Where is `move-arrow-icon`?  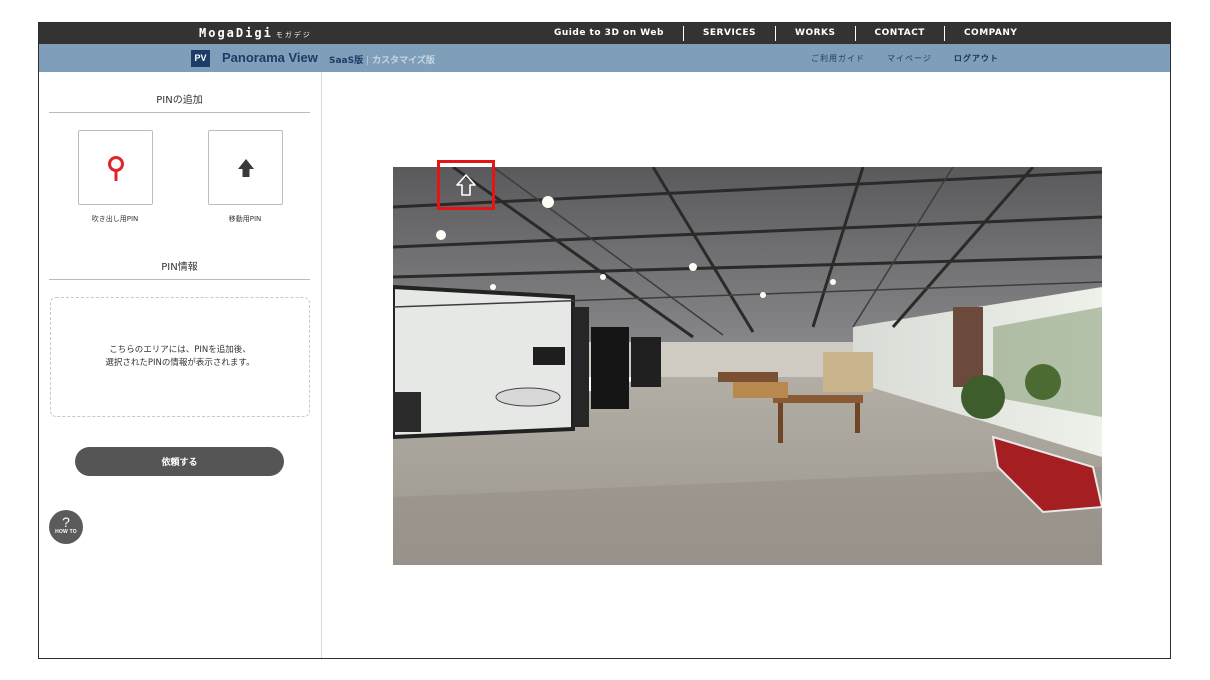
move-arrow-icon is located at coordinates (466, 185).